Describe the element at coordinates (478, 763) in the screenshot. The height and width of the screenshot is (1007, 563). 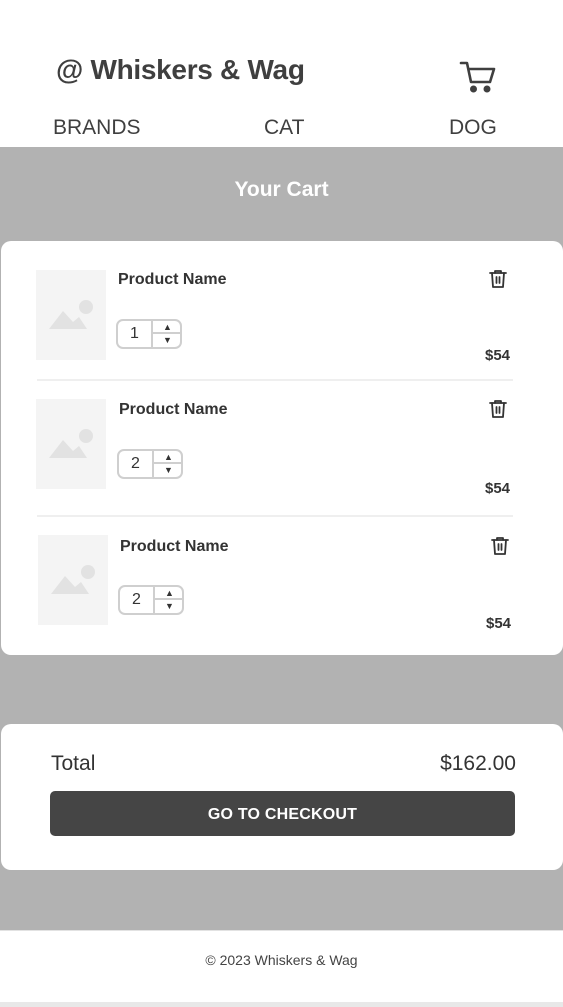
I see `total-value: $162.00` at that location.